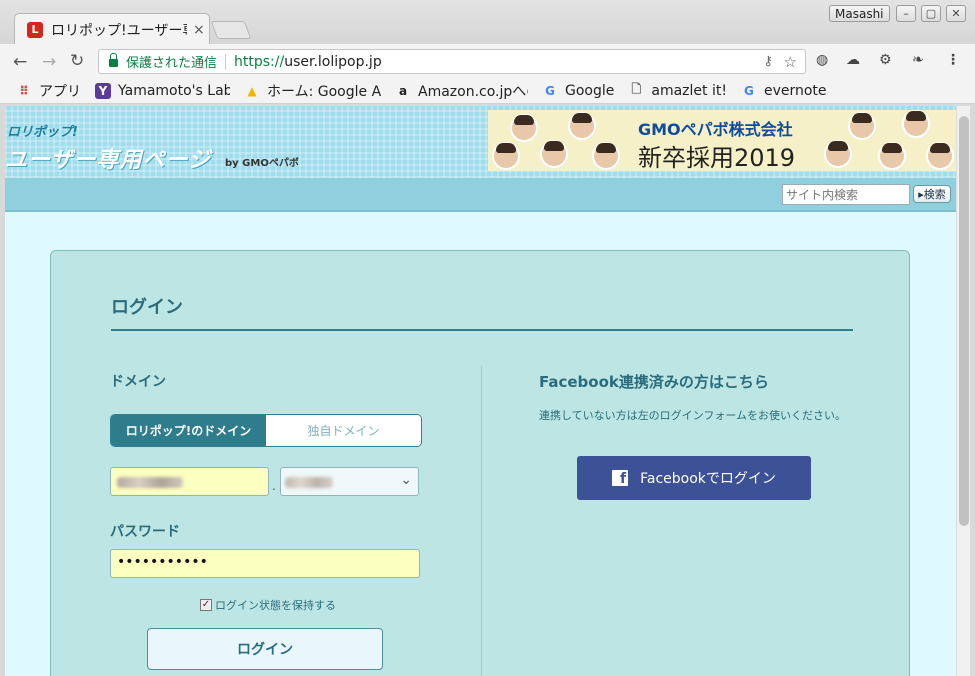 The width and height of the screenshot is (975, 676). I want to click on password-input: •••••••••••, so click(265, 563).